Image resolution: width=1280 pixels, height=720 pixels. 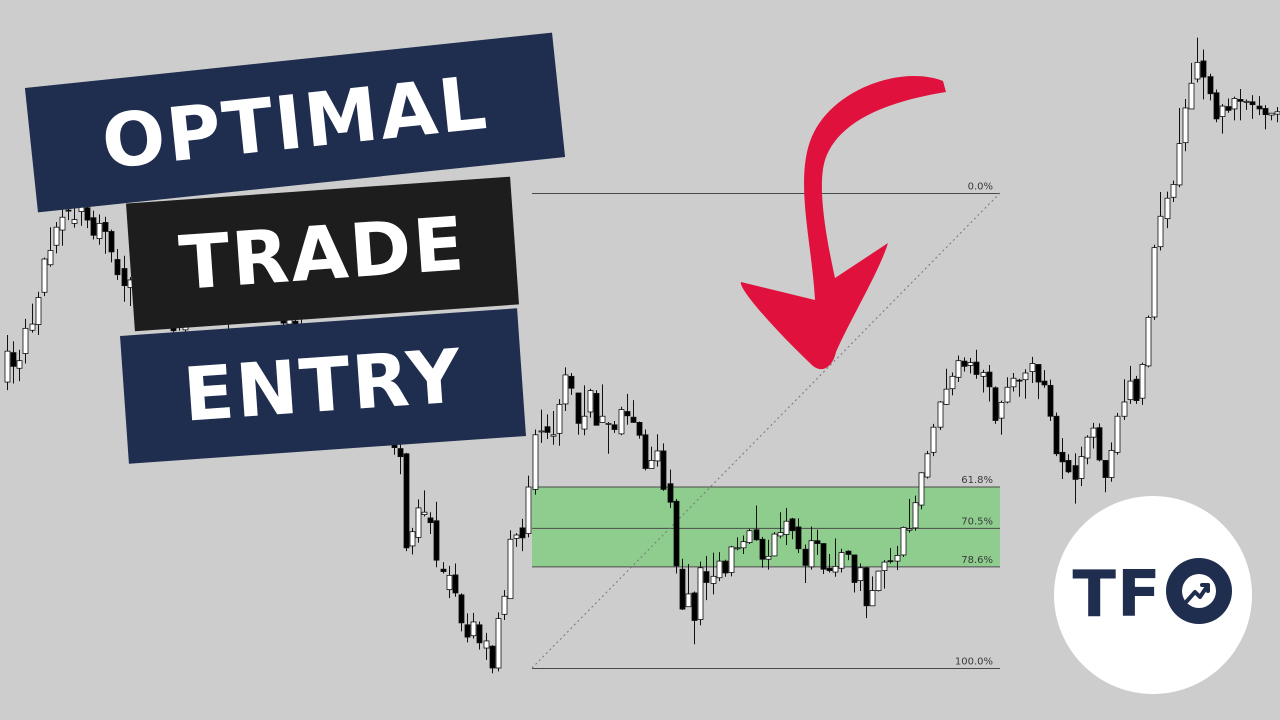 What do you see at coordinates (977, 521) in the screenshot?
I see `fib-label: 70.5%` at bounding box center [977, 521].